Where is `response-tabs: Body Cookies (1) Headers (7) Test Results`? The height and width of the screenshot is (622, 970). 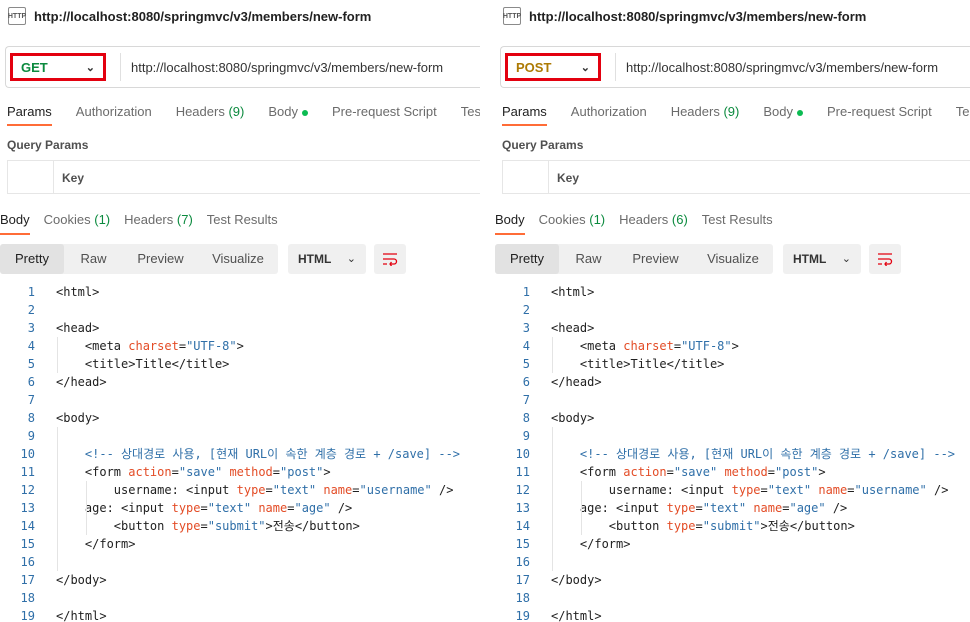 response-tabs: Body Cookies (1) Headers (7) Test Results is located at coordinates (240, 219).